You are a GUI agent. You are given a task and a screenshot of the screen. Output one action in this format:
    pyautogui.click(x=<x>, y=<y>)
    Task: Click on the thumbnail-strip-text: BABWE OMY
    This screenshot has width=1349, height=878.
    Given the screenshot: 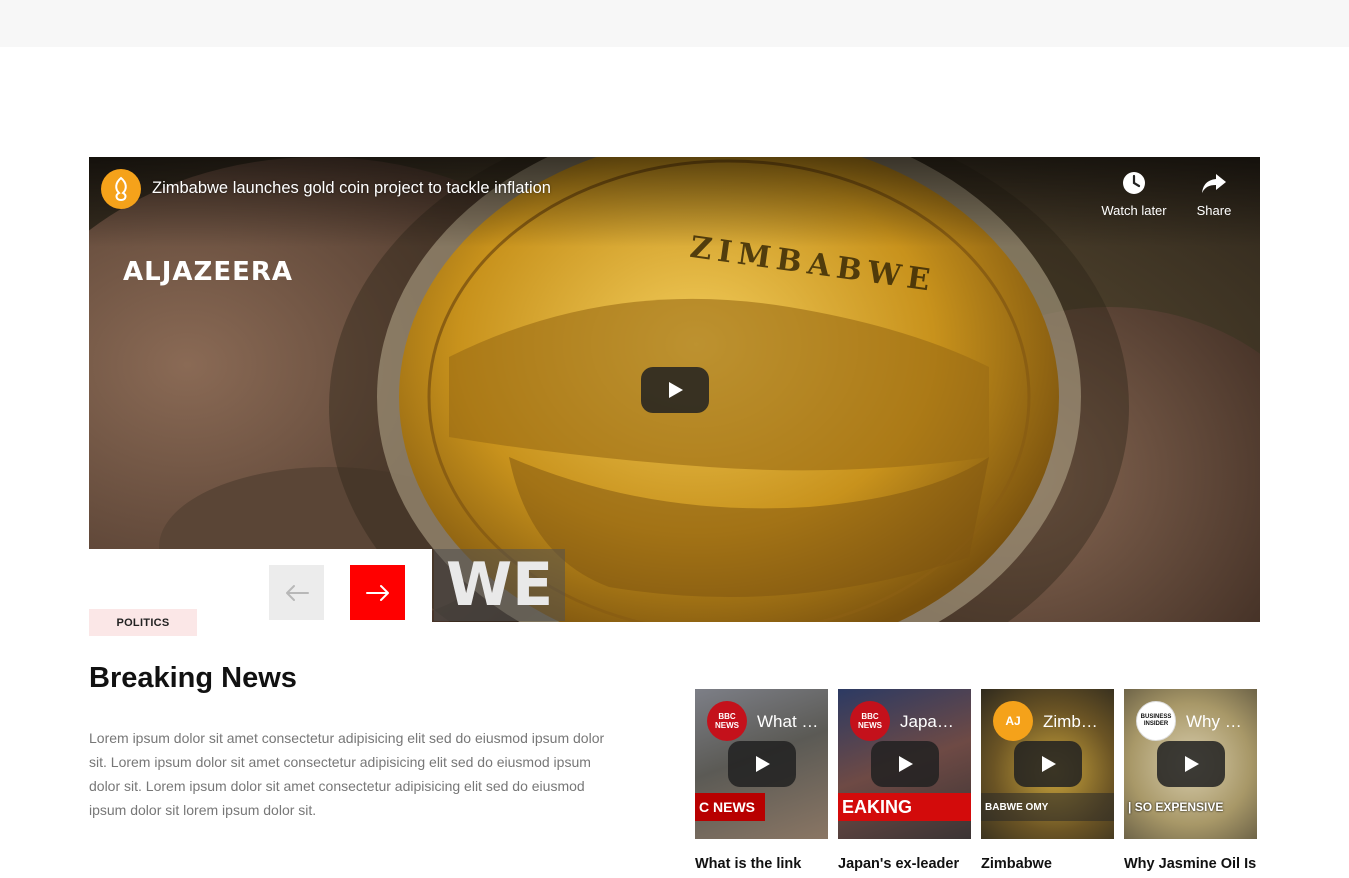 What is the action you would take?
    pyautogui.click(x=1047, y=807)
    